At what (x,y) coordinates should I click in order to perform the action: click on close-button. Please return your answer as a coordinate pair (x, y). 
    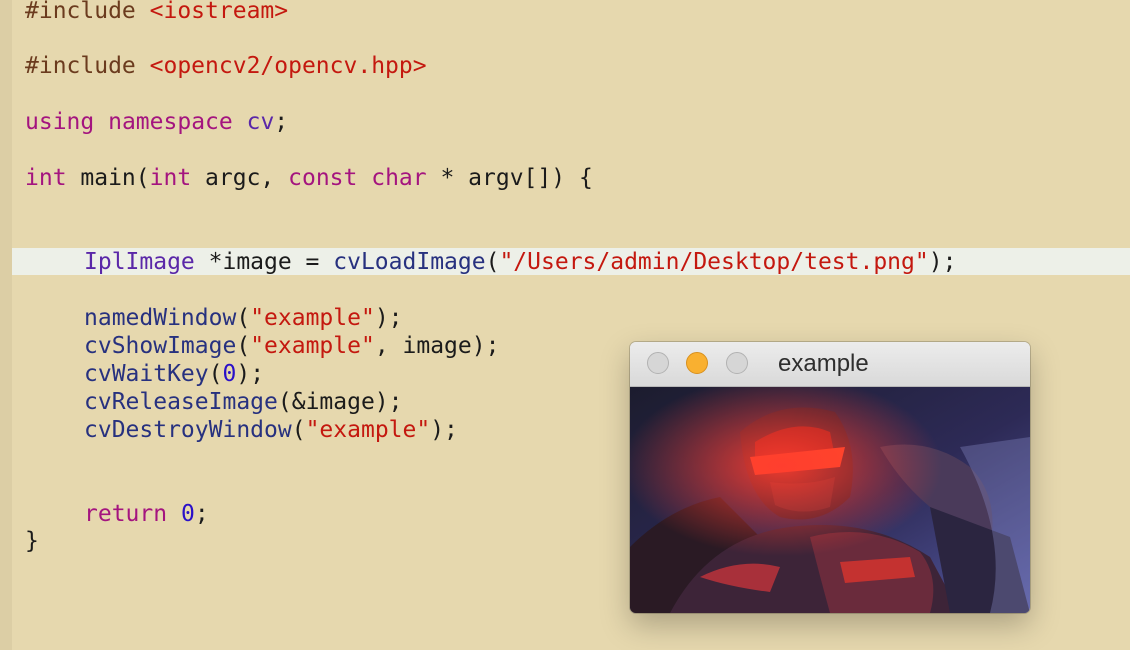
    Looking at the image, I should click on (658, 363).